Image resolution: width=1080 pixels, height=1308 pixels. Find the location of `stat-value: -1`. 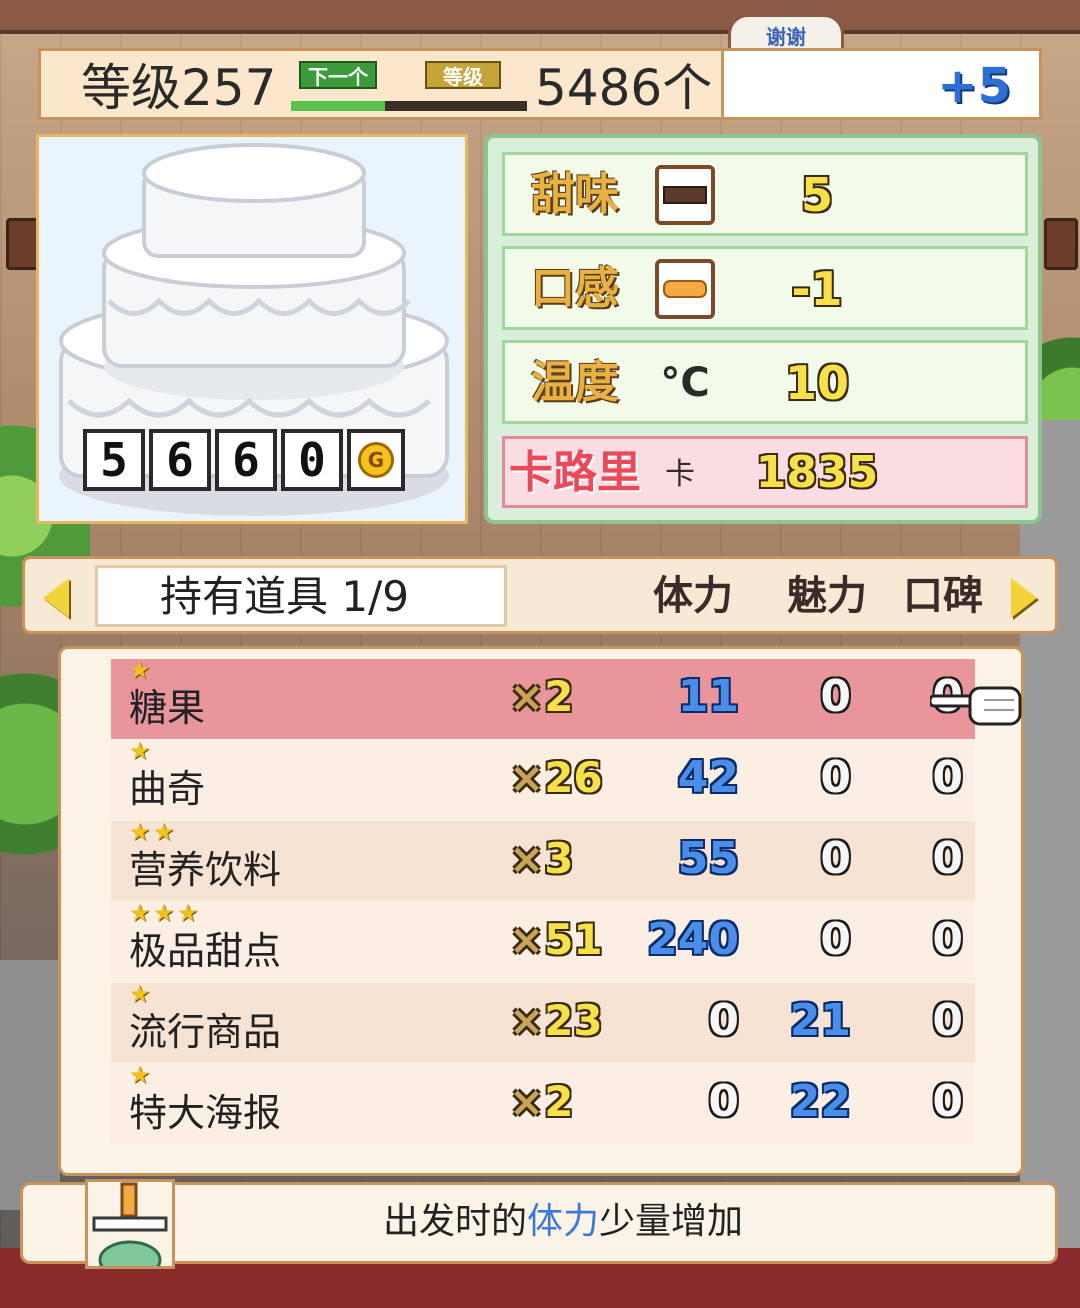

stat-value: -1 is located at coordinates (817, 289).